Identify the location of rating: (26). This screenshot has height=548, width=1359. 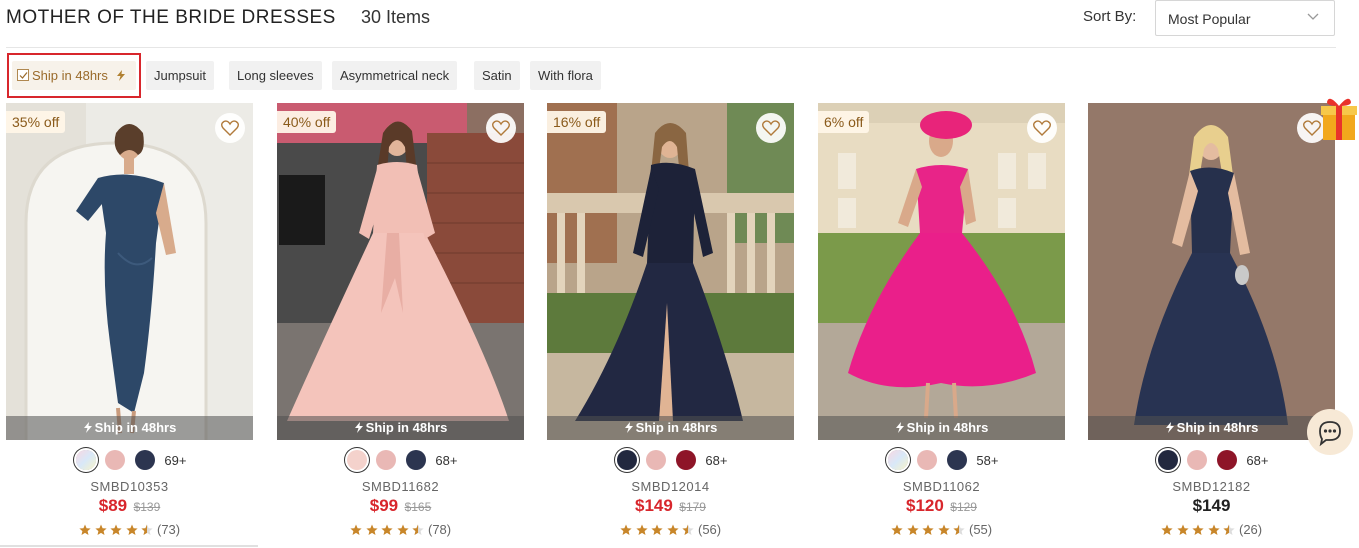
(1211, 529).